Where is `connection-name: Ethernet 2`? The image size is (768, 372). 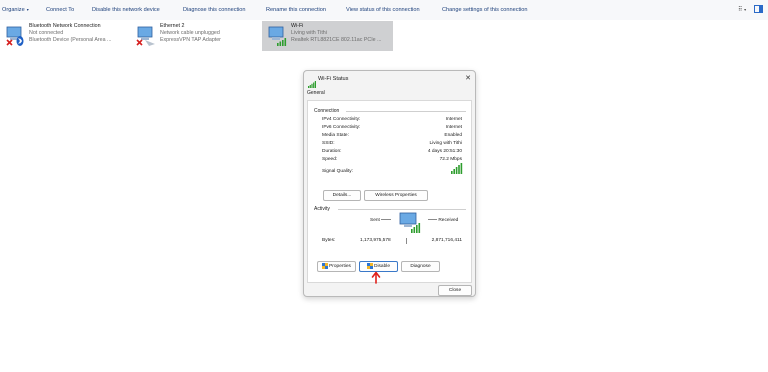 connection-name: Ethernet 2 is located at coordinates (172, 26).